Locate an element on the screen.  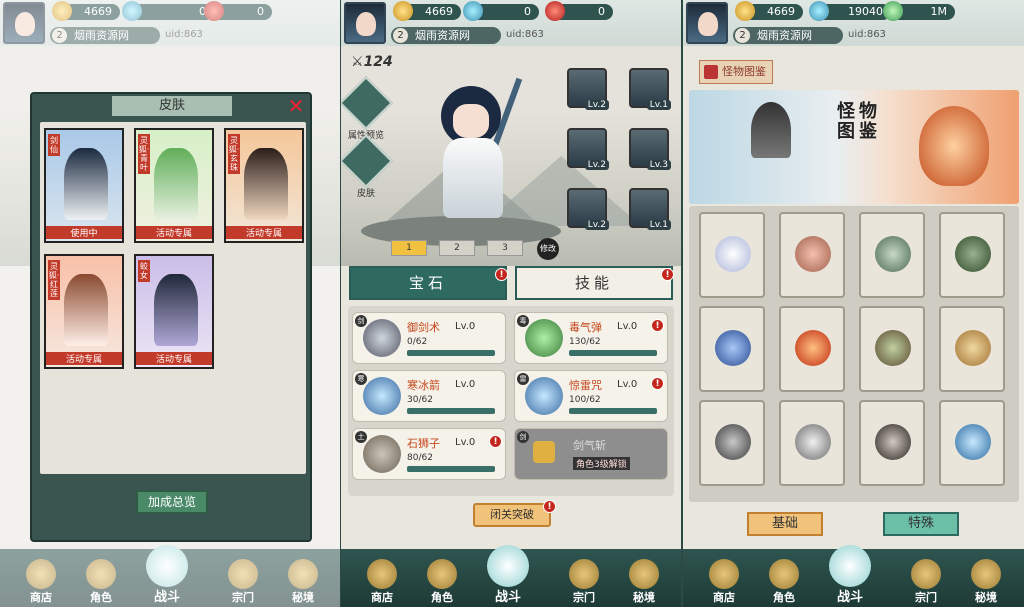
stone-lion-skill-icon is located at coordinates (382, 454).